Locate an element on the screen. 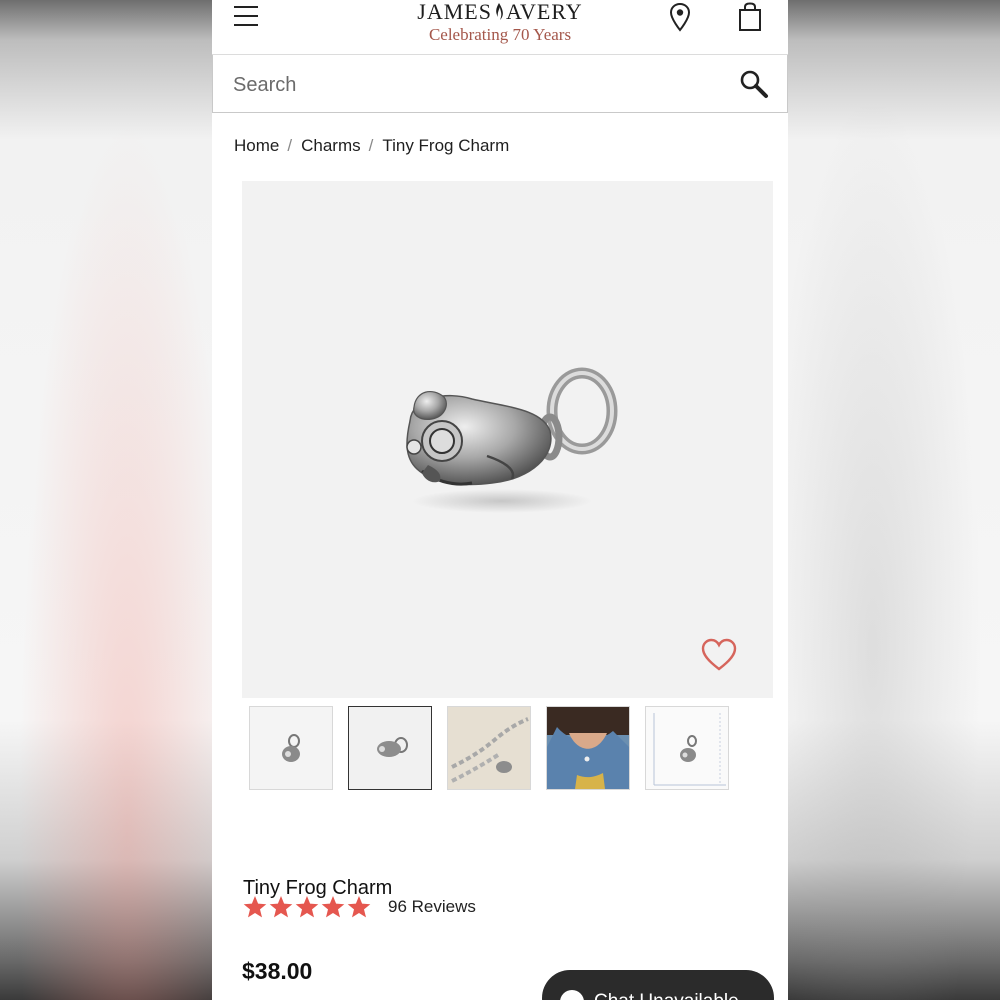 Image resolution: width=1000 pixels, height=1000 pixels. flame-icon is located at coordinates (499, 11).